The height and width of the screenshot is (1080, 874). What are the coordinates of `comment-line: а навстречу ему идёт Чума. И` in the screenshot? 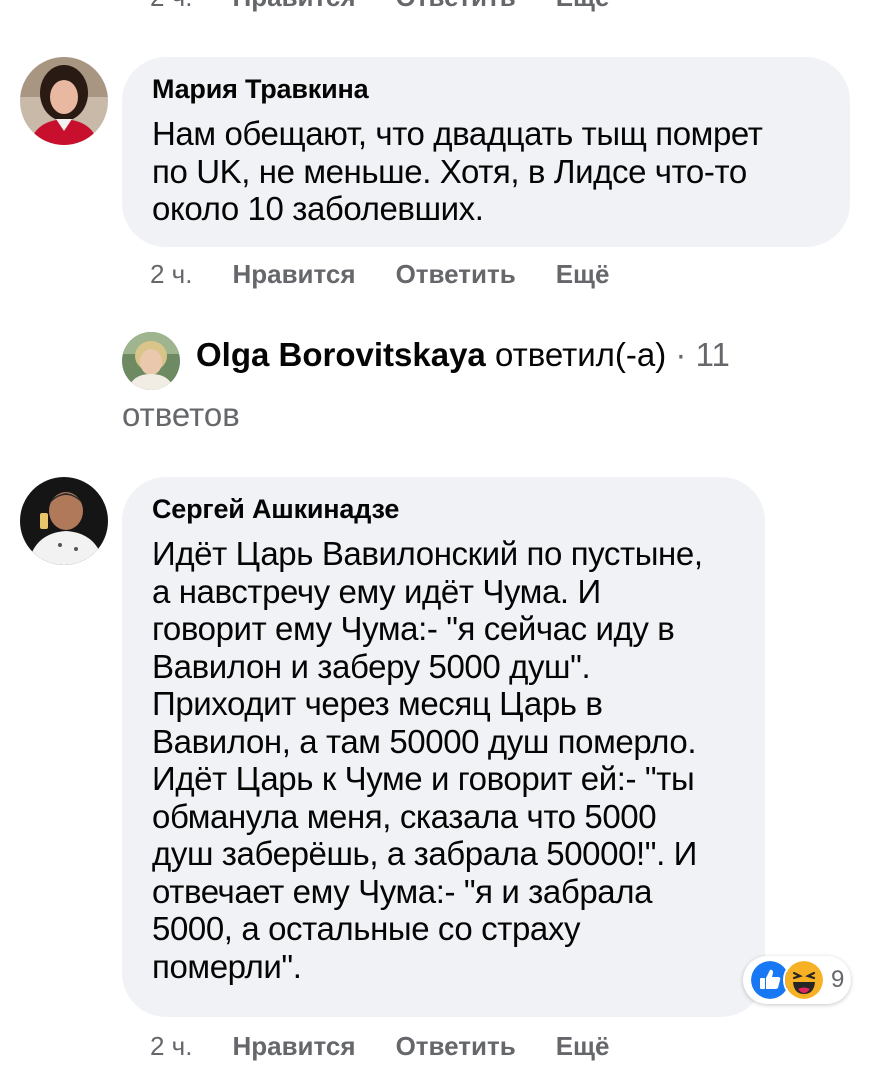 It's located at (376, 591).